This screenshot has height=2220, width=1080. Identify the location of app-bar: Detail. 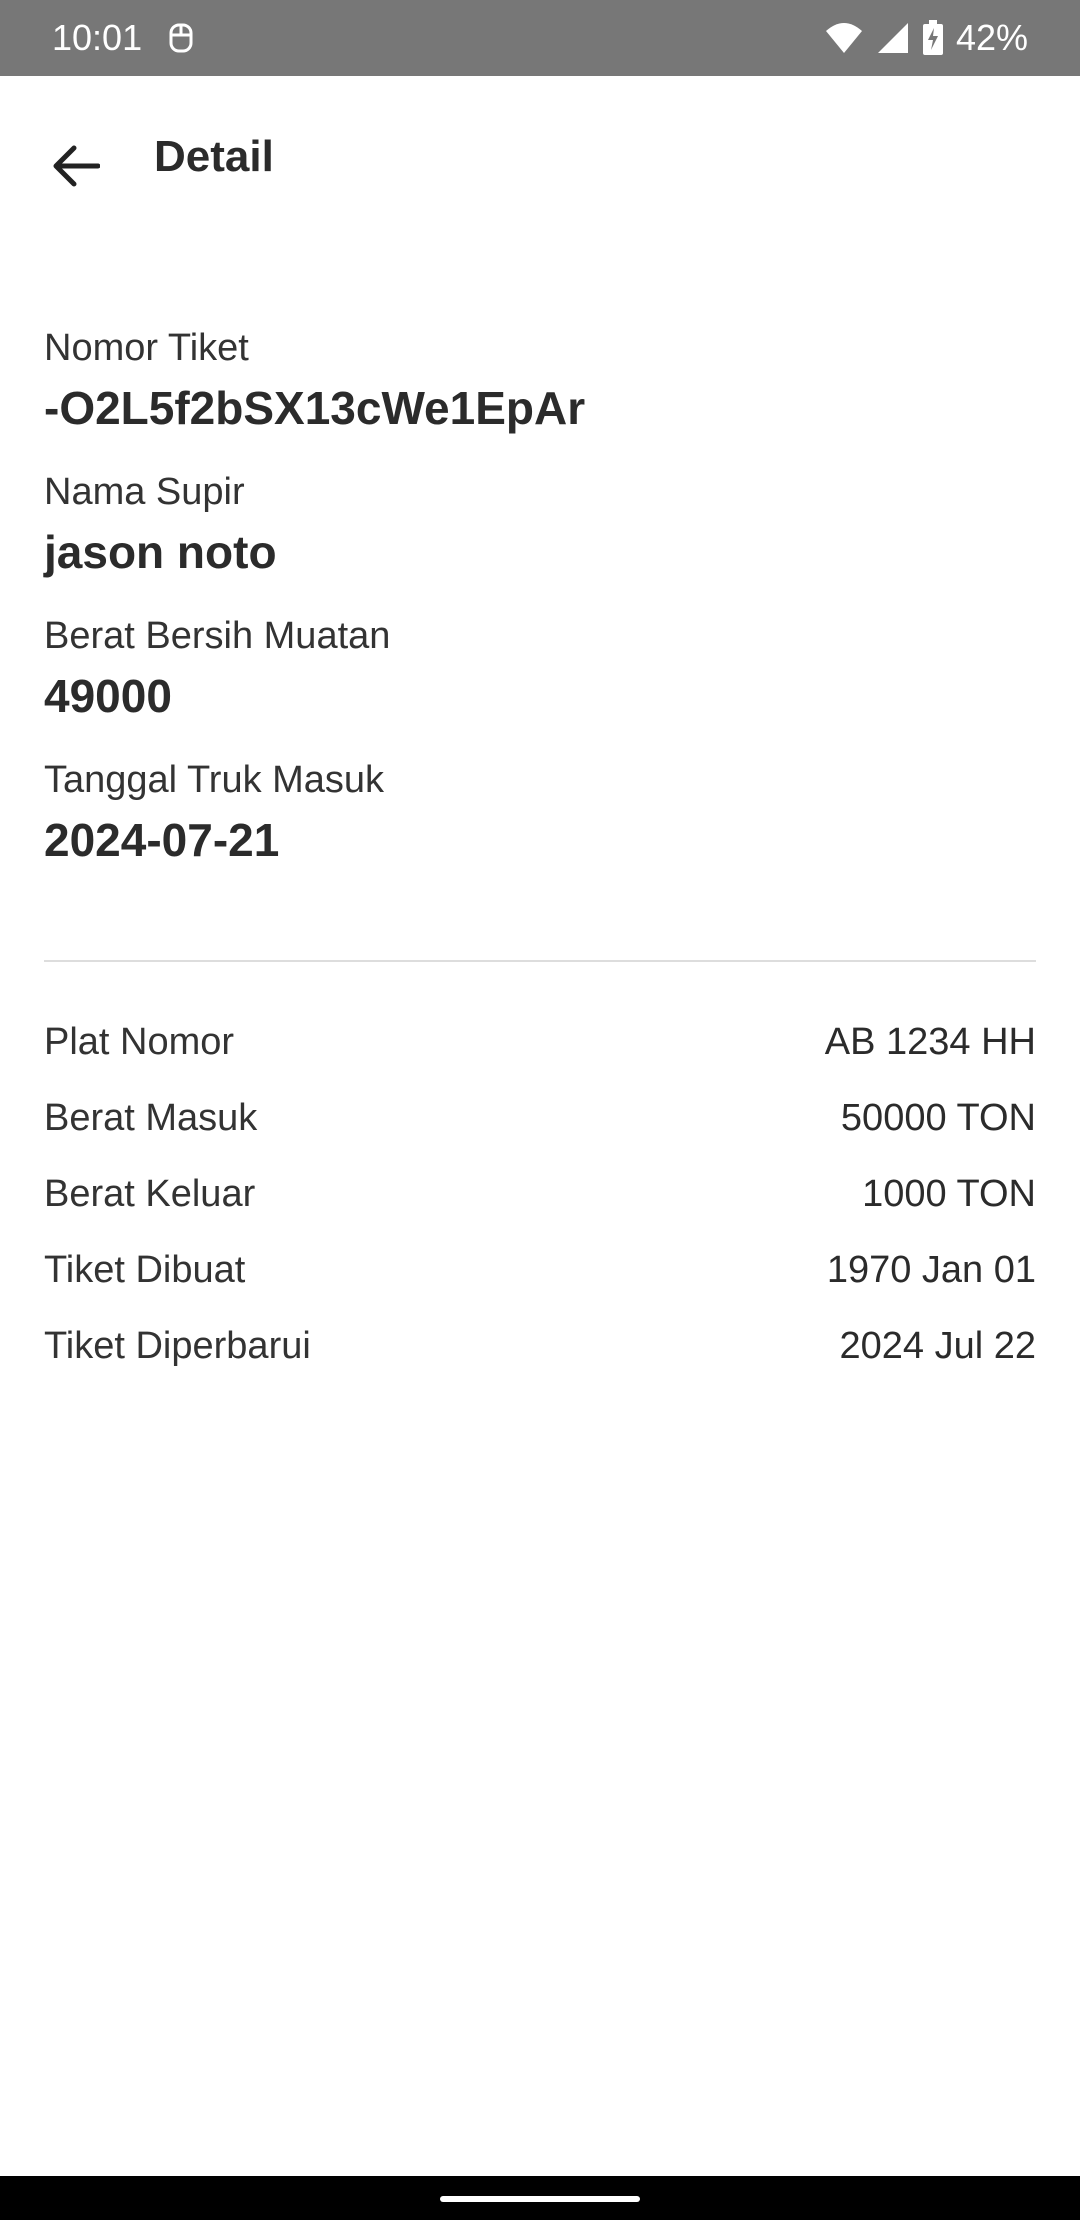
(540, 161).